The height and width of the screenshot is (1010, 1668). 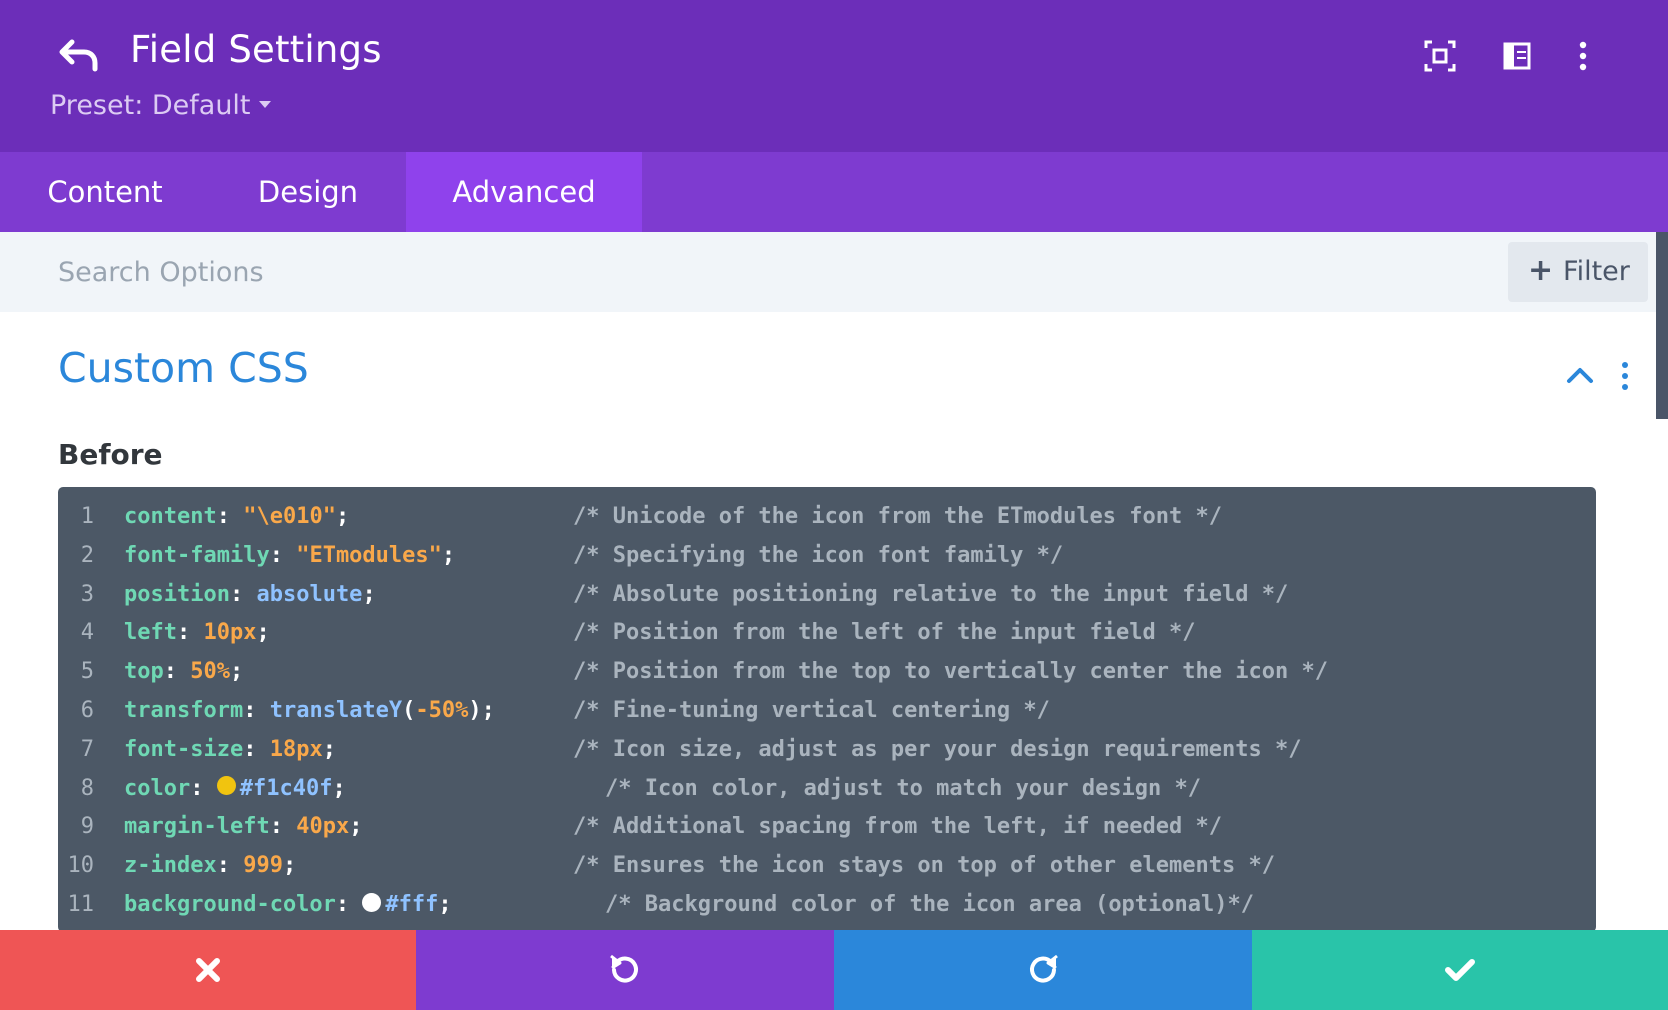 I want to click on line-number: 8, so click(x=87, y=788).